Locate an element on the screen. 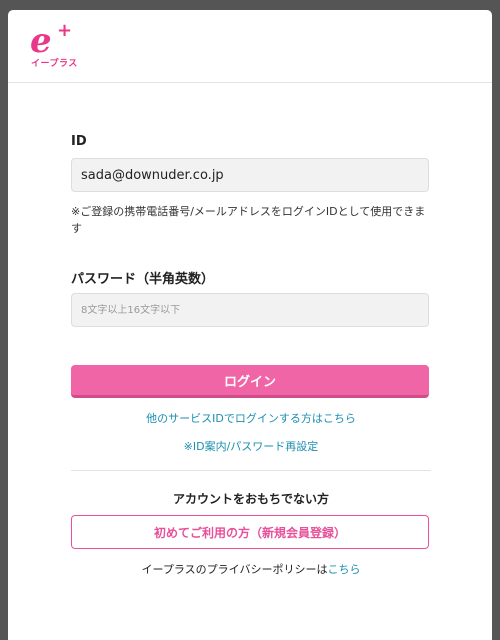  privacy-notice: イープラスのプライバシーポリシーはこちら is located at coordinates (251, 569).